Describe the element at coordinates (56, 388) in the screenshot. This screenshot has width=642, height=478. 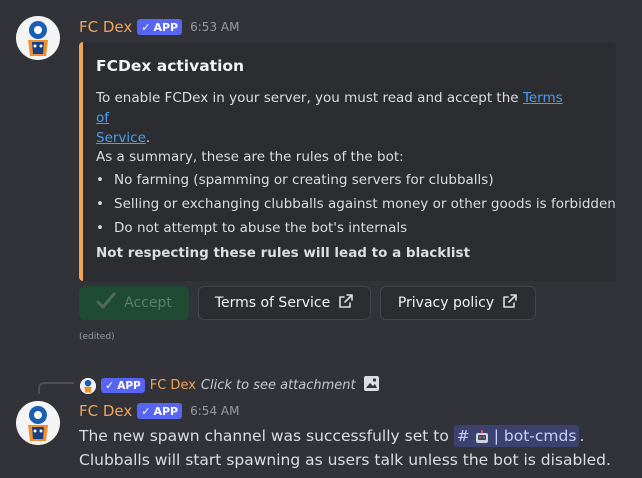
I see `reply-spine` at that location.